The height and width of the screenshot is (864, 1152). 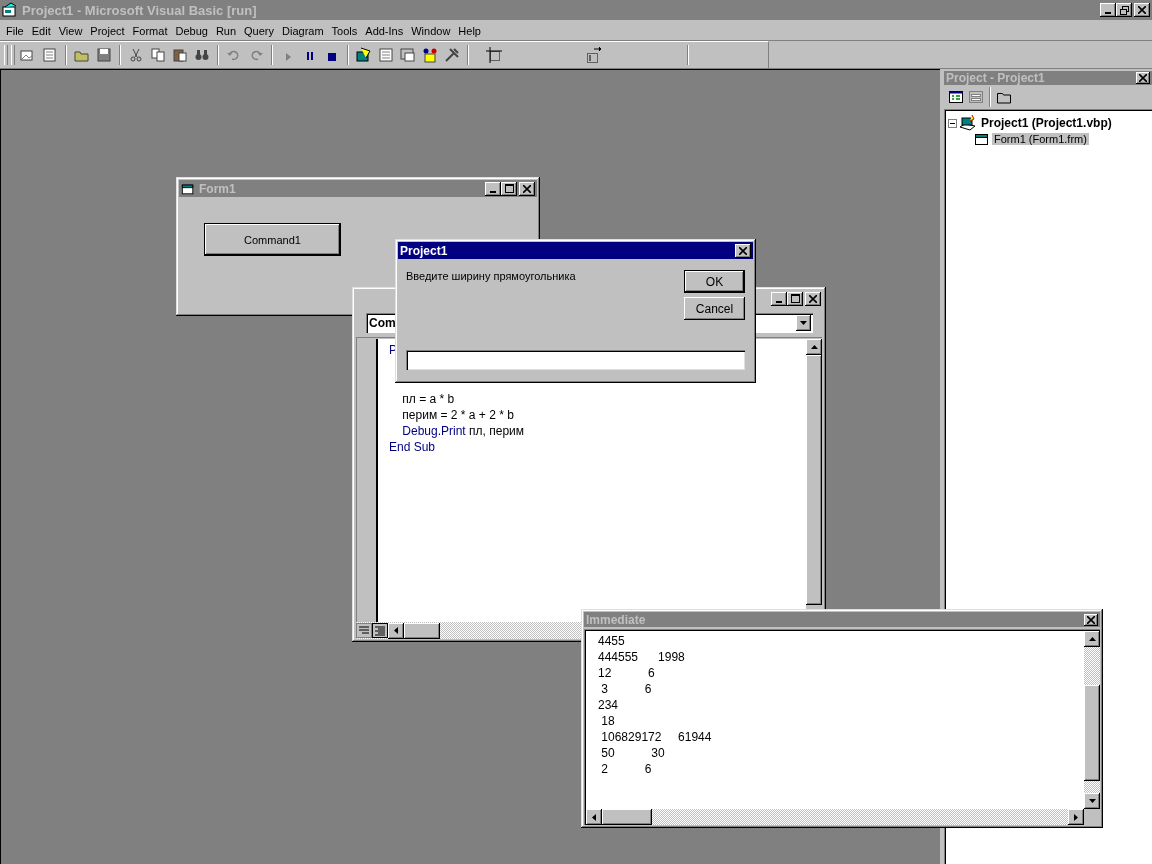 I want to click on menu-item: File, so click(x=15, y=31).